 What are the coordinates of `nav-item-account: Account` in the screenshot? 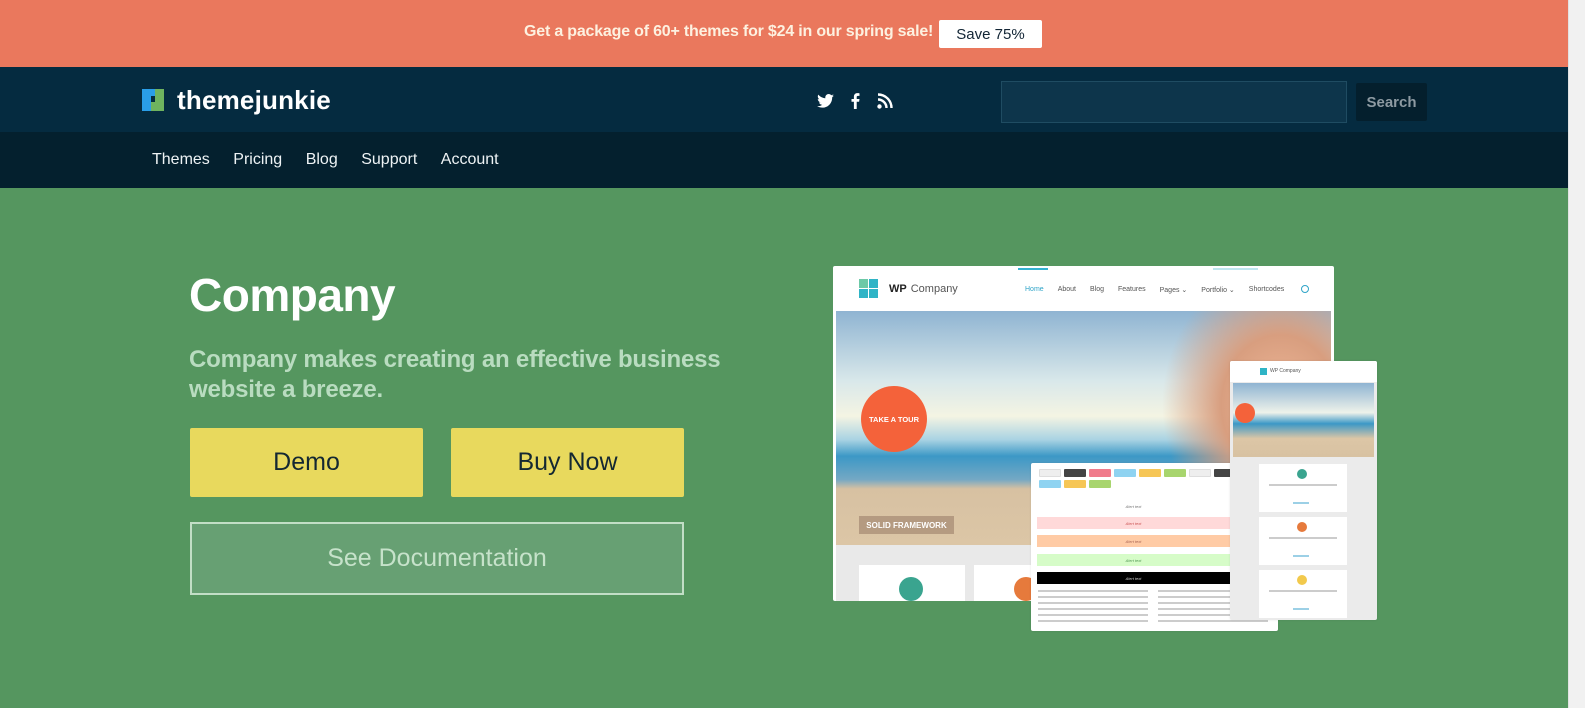 It's located at (470, 160).